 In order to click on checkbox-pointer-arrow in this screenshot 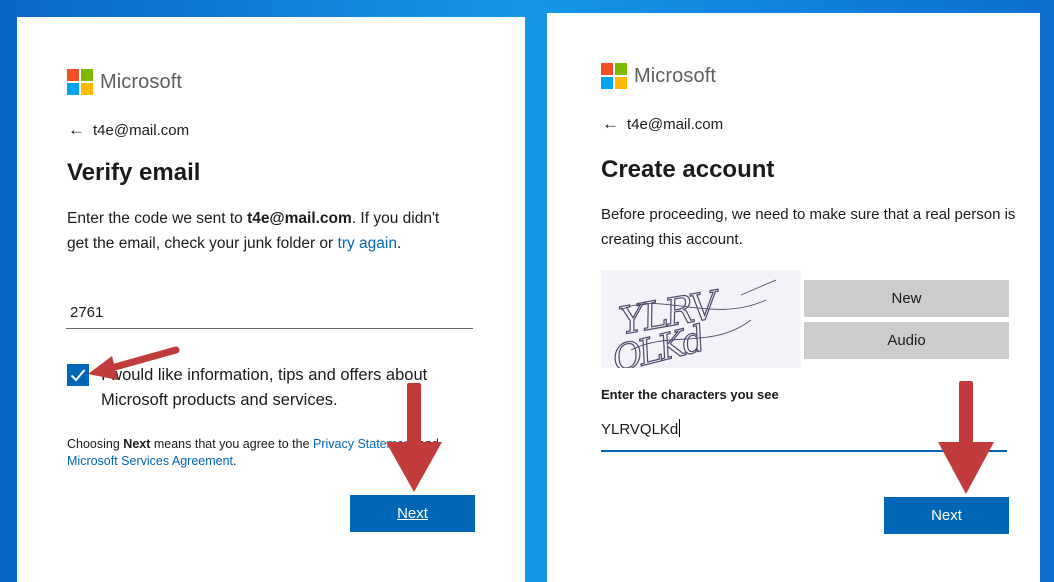, I will do `click(134, 363)`.